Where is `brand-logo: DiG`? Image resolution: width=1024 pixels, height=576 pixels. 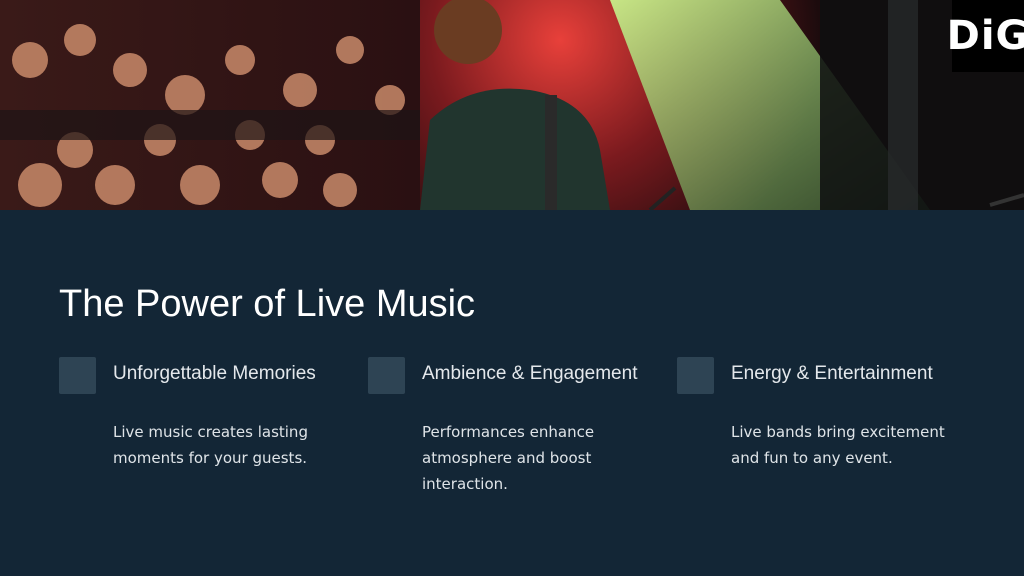 brand-logo: DiG is located at coordinates (985, 36).